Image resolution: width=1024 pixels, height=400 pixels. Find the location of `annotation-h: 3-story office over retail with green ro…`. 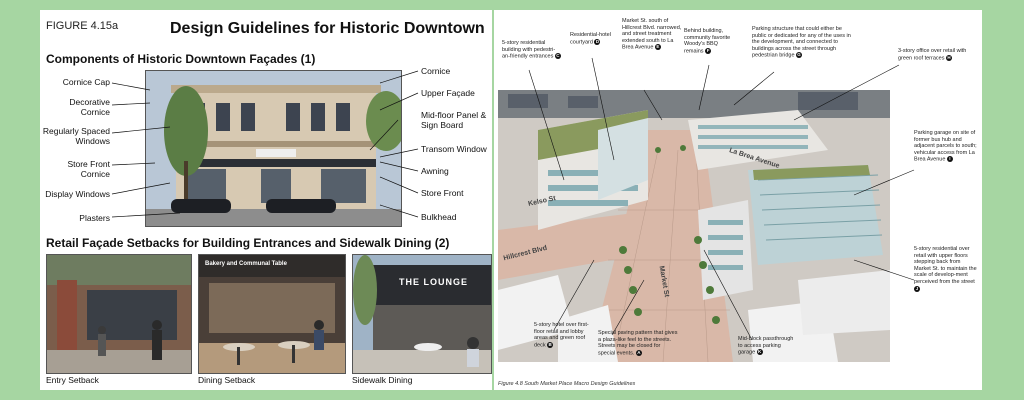

annotation-h: 3-story office over retail with green ro… is located at coordinates (932, 55).